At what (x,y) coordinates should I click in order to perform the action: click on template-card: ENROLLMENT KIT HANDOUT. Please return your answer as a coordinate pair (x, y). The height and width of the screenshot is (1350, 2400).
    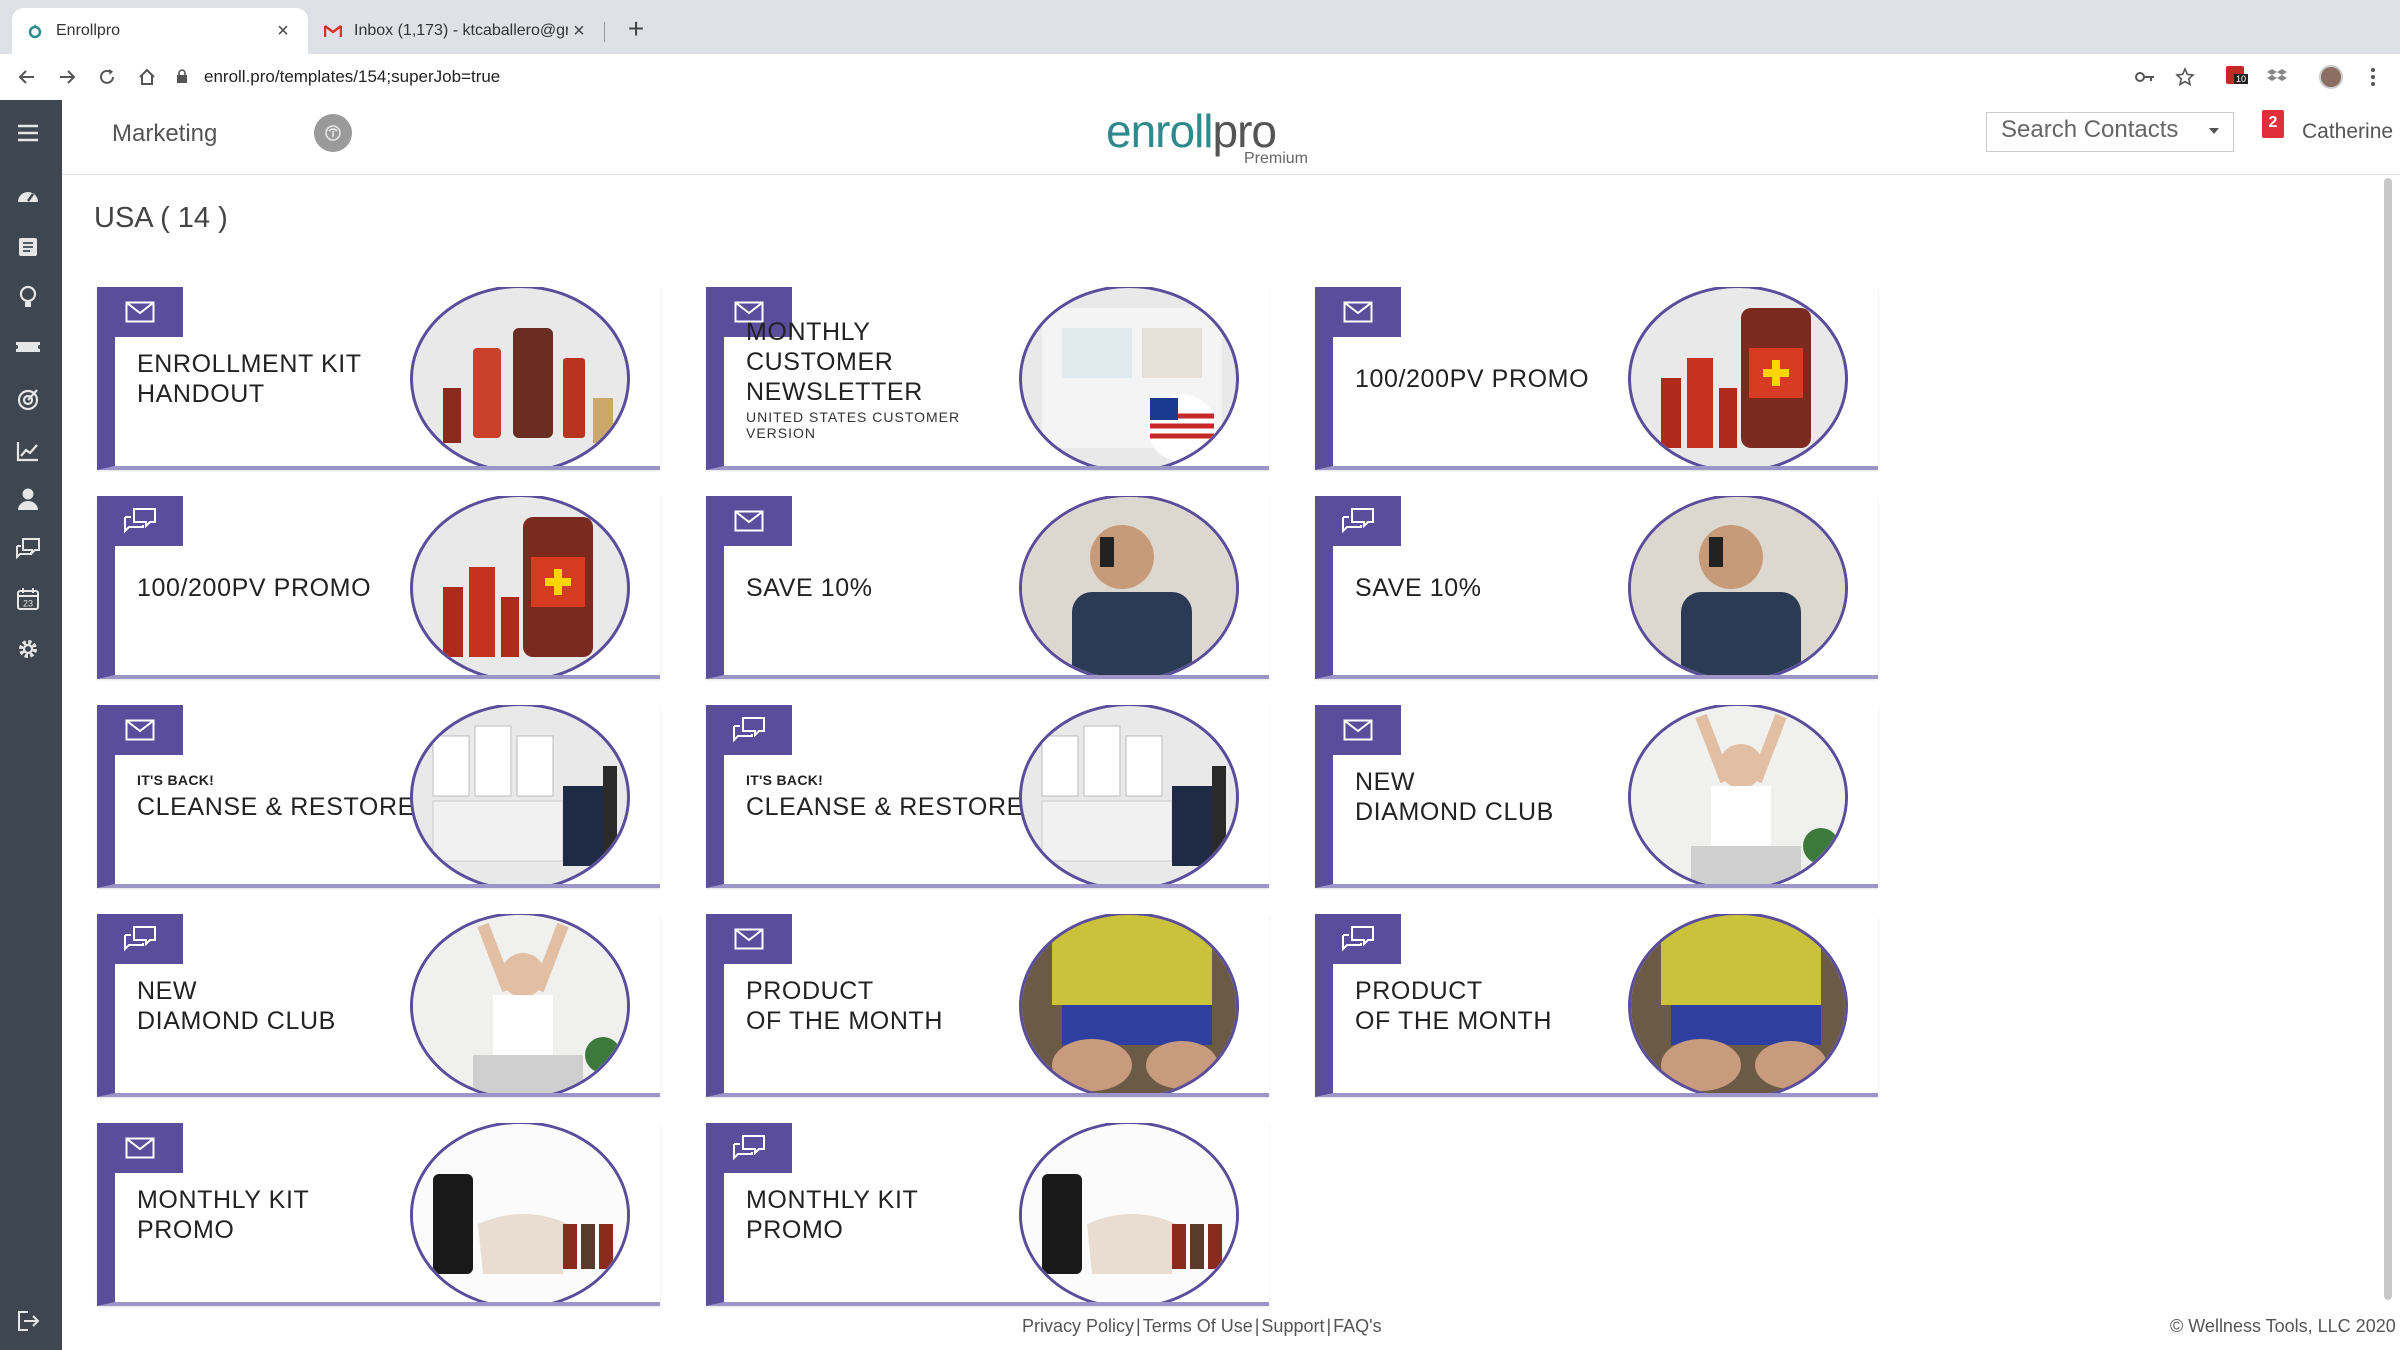
    Looking at the image, I should click on (378, 378).